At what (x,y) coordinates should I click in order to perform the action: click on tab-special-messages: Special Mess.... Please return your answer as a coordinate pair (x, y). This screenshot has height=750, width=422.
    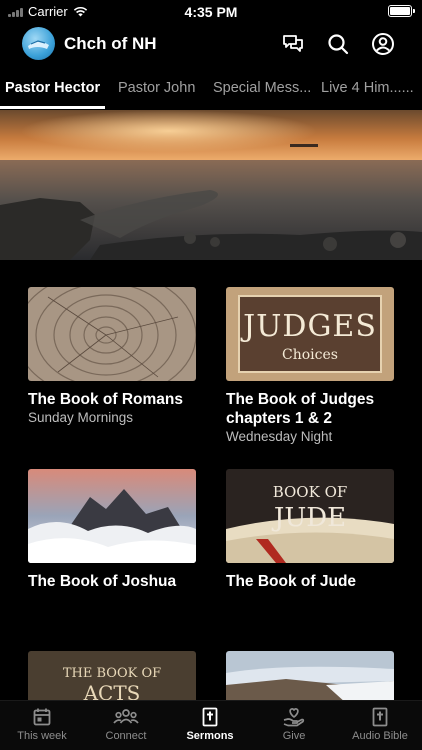
    Looking at the image, I should click on (262, 88).